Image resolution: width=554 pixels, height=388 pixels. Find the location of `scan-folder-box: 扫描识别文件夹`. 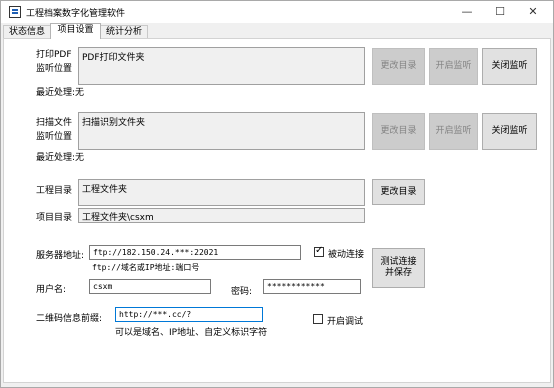

scan-folder-box: 扫描识别文件夹 is located at coordinates (221, 131).